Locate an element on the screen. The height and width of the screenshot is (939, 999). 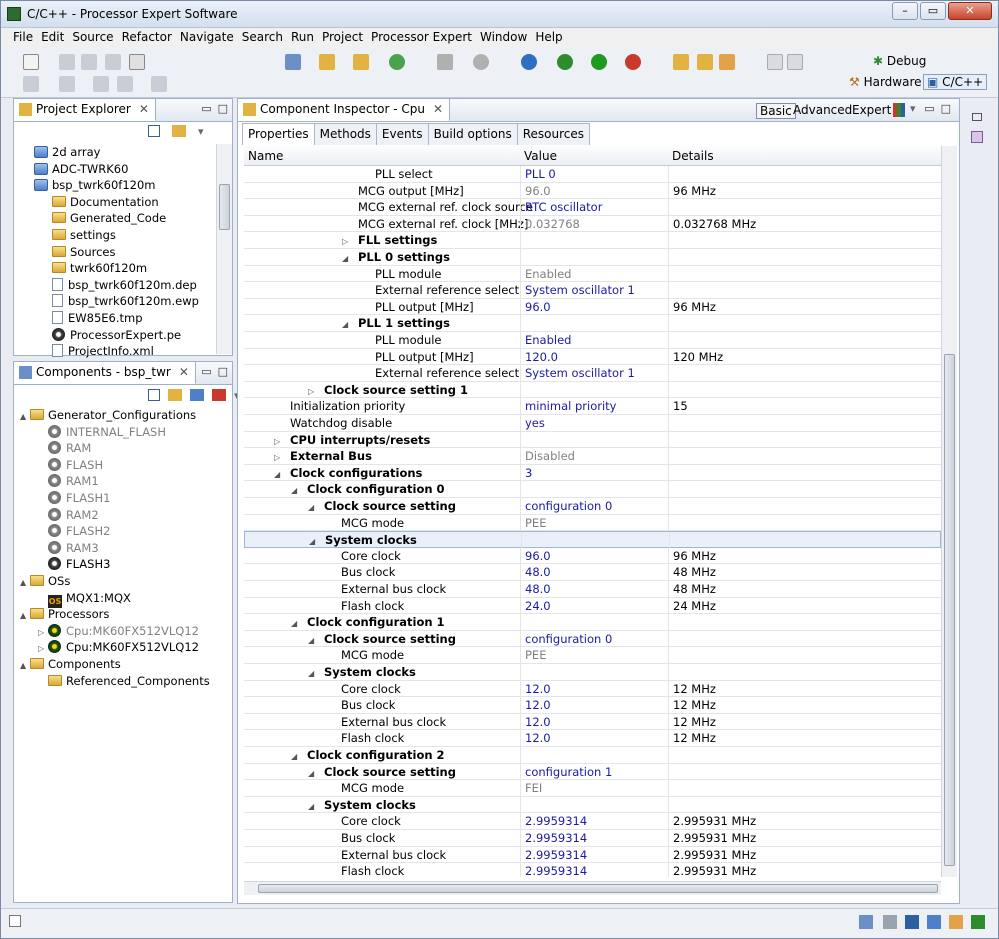
component-tree-item: ▲ Generator_Configurations is located at coordinates (108, 415).